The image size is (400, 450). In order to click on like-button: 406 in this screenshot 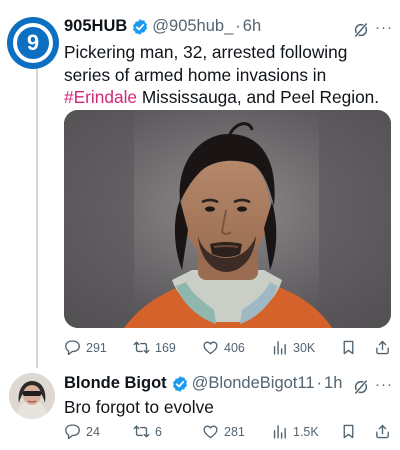, I will do `click(223, 347)`.